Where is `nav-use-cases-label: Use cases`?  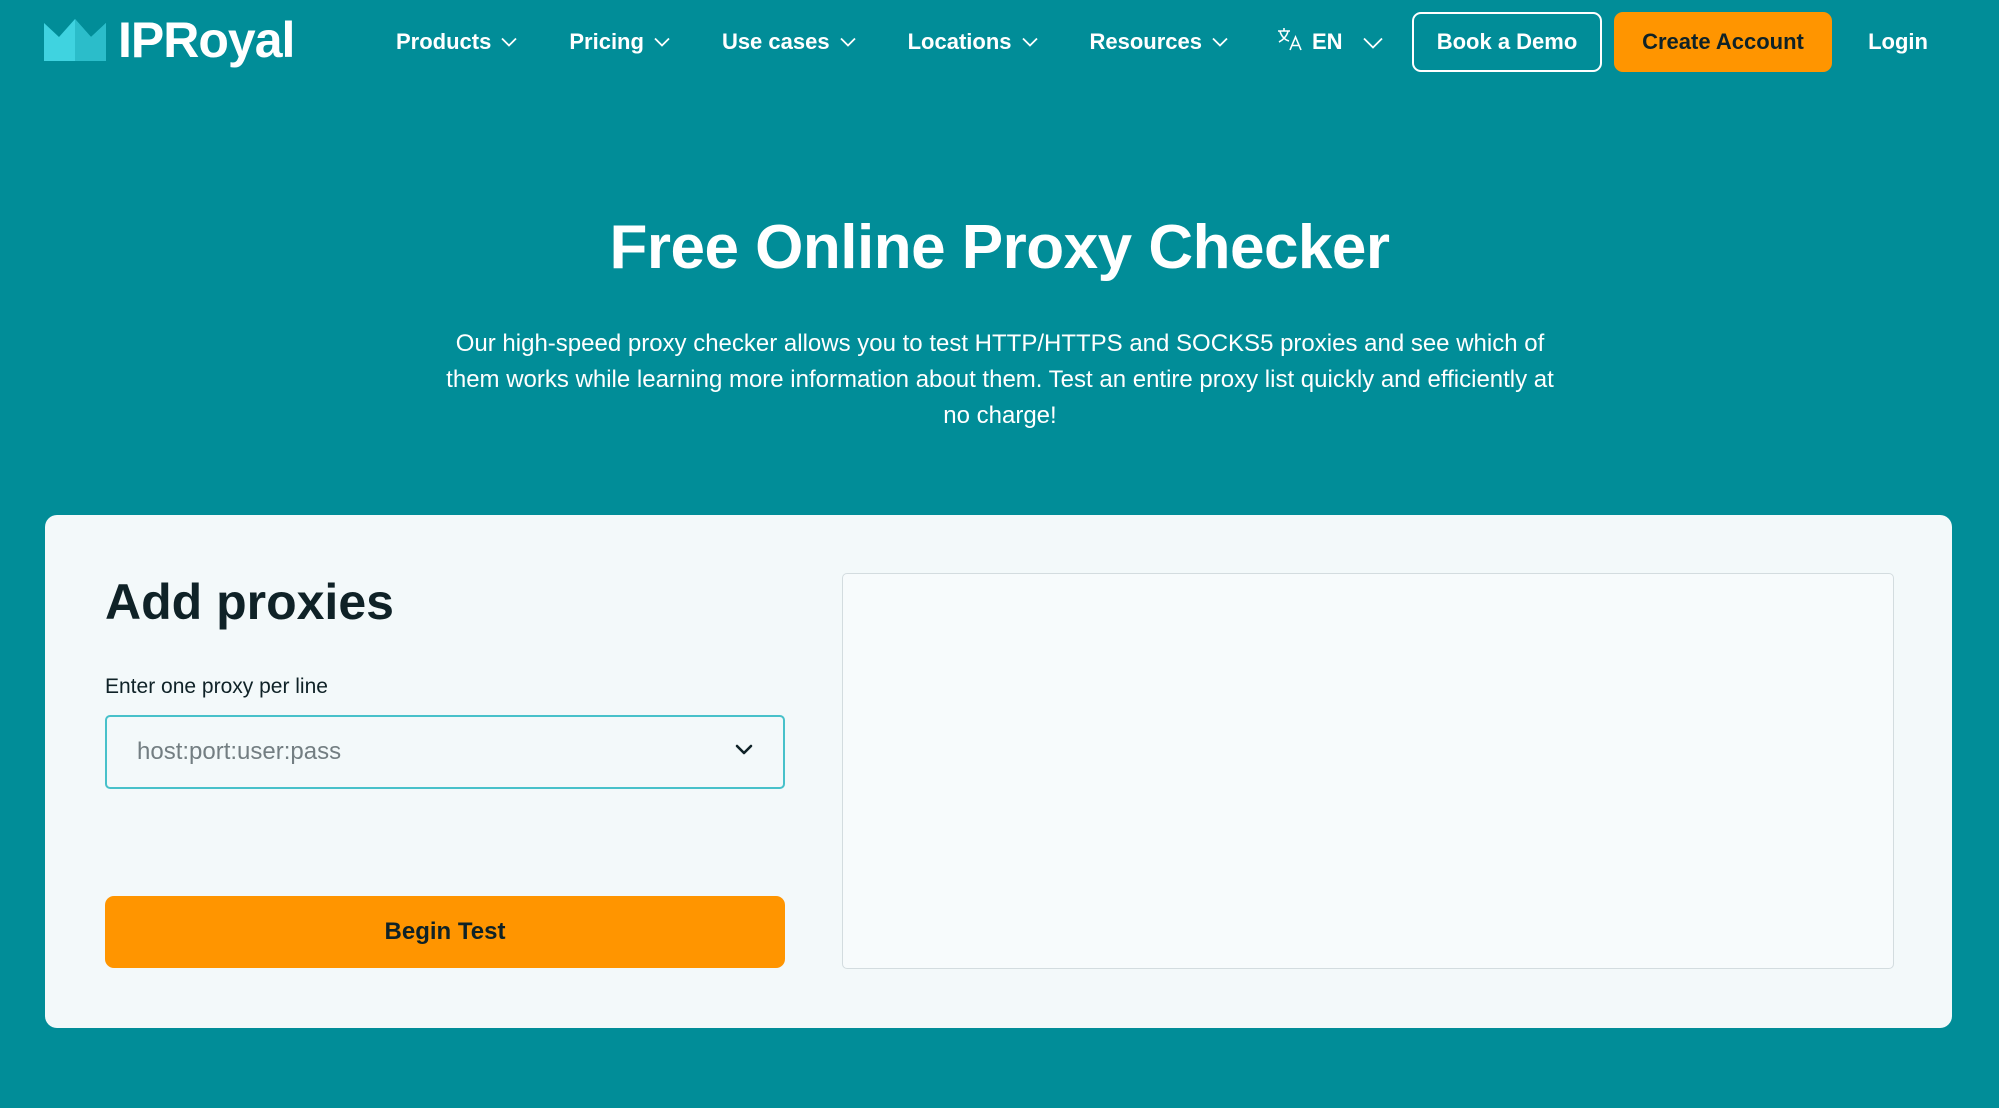 nav-use-cases-label: Use cases is located at coordinates (775, 41).